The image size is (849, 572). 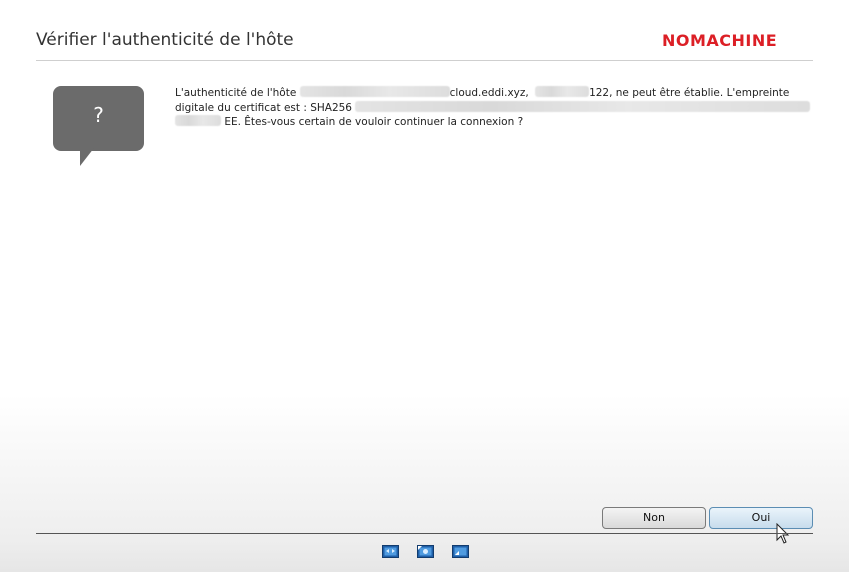 I want to click on speech-bubble-tail, so click(x=87, y=157).